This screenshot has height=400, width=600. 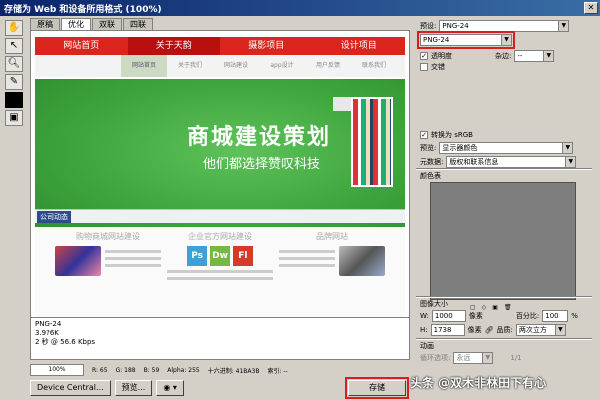 I want to click on image-size-label: 图像大小, so click(x=434, y=304).